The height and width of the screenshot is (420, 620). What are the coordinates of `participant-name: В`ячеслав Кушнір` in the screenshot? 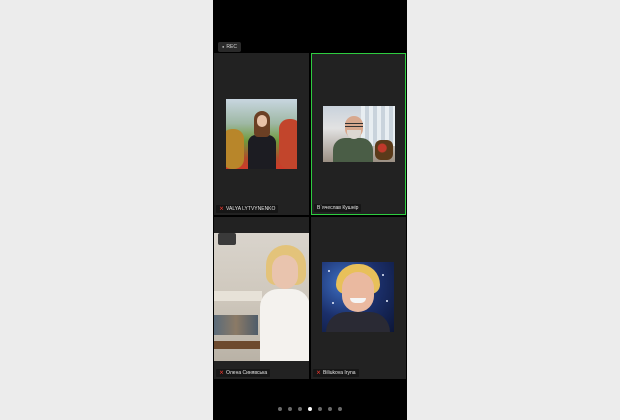 It's located at (338, 208).